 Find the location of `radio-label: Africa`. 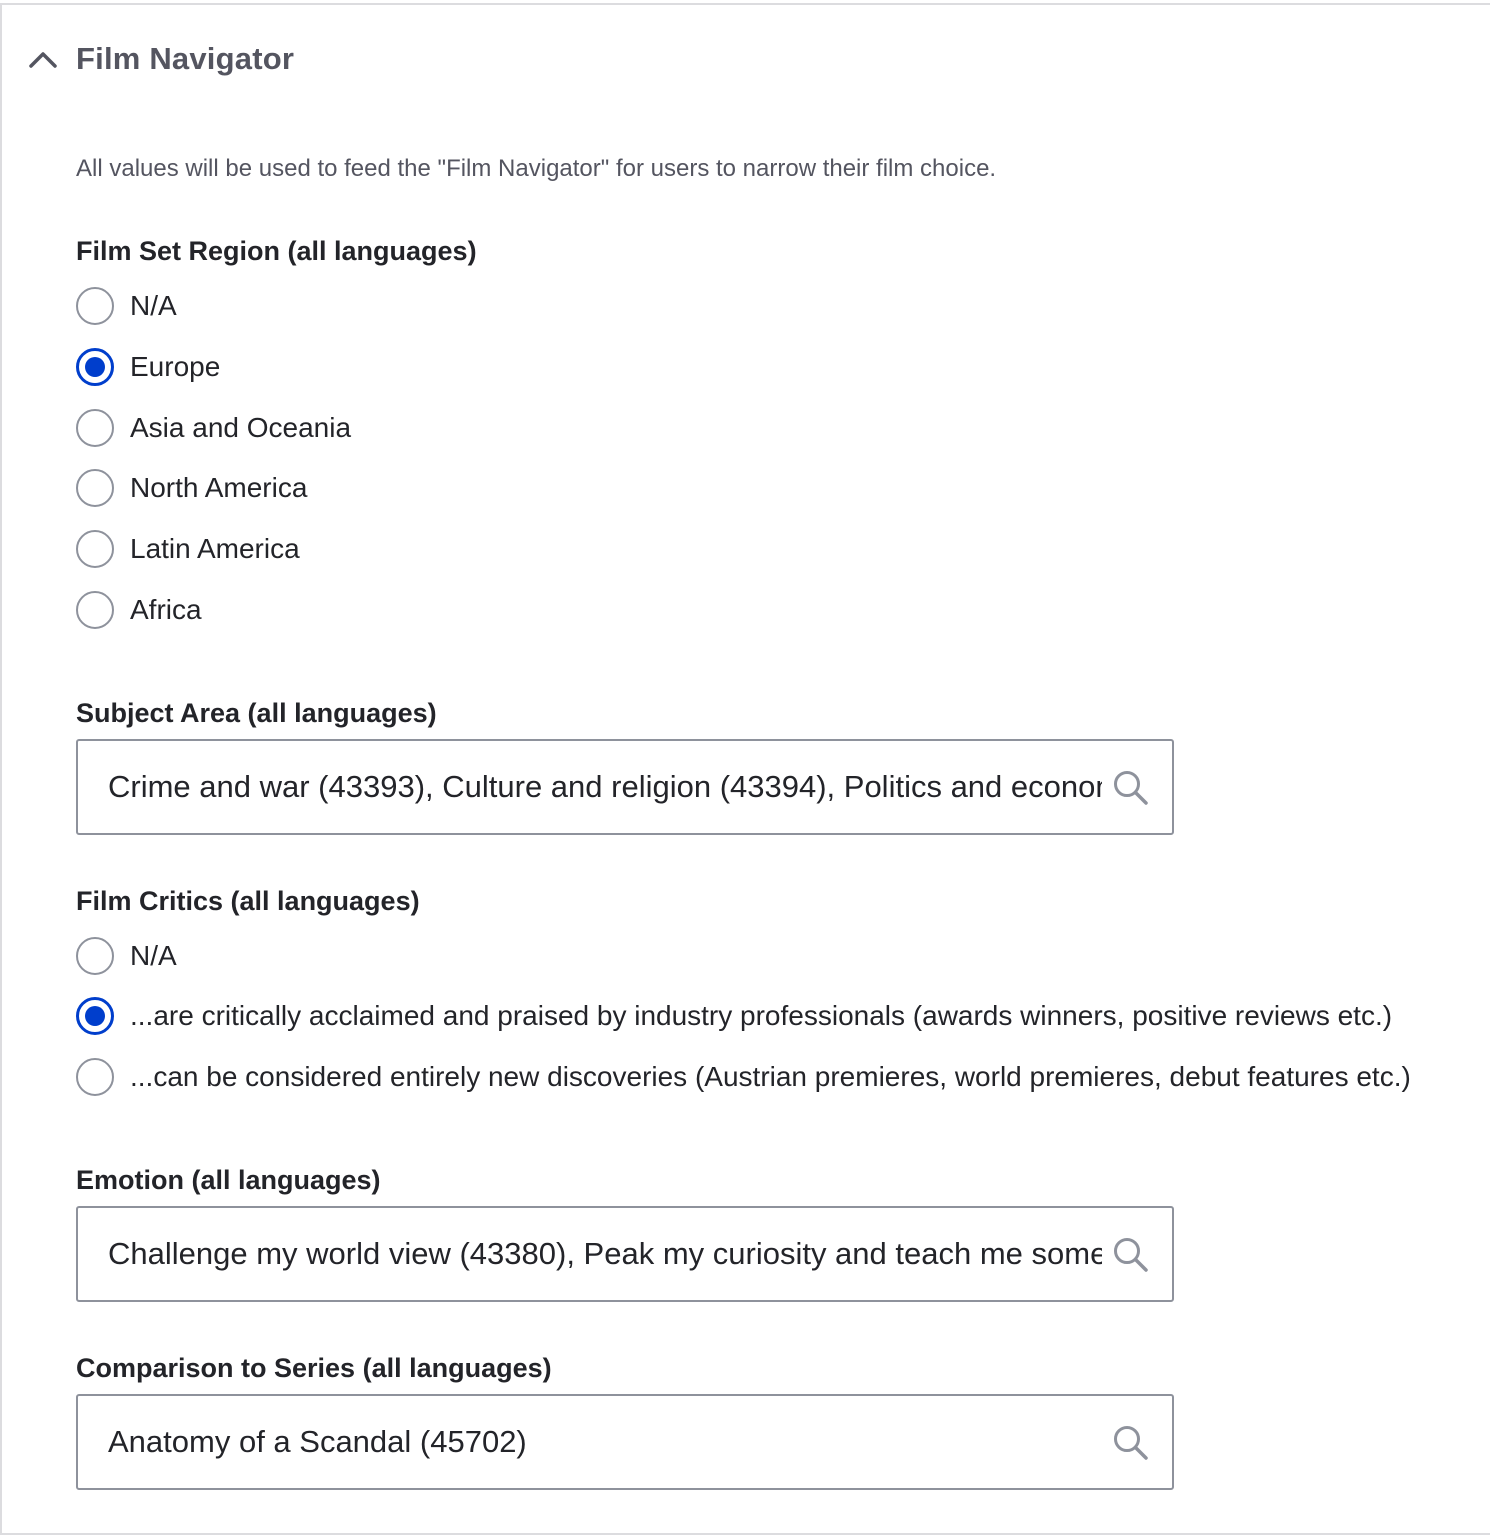

radio-label: Africa is located at coordinates (166, 609).